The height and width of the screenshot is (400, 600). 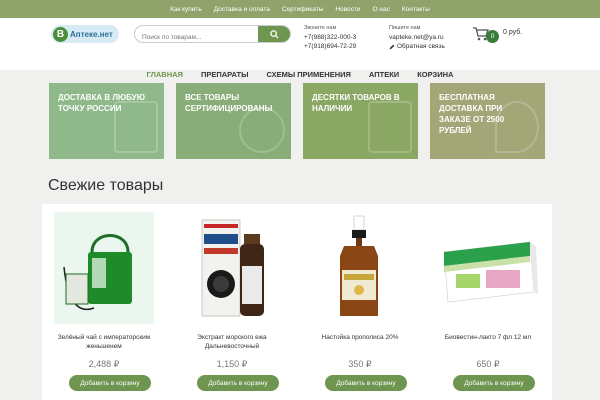 What do you see at coordinates (233, 121) in the screenshot?
I see `banner-certified: ВСЕ ТОВАРЫ СЕРТИФИЦИРОВАНЫ` at bounding box center [233, 121].